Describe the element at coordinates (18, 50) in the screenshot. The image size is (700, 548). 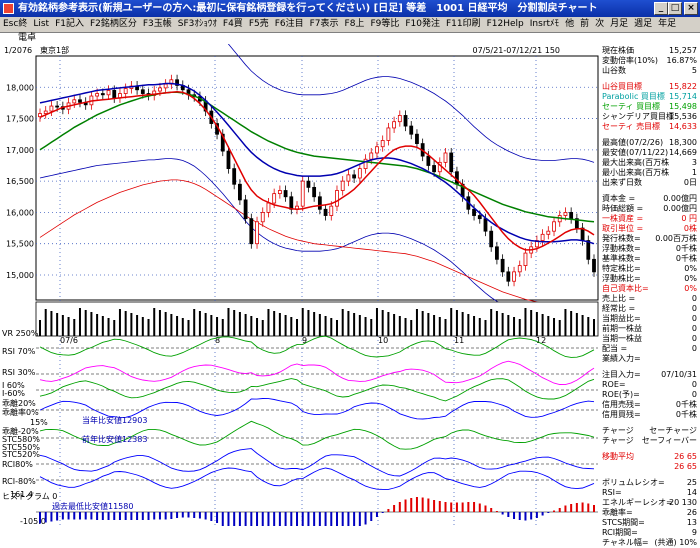
I see `chart-code: 1/2076` at that location.